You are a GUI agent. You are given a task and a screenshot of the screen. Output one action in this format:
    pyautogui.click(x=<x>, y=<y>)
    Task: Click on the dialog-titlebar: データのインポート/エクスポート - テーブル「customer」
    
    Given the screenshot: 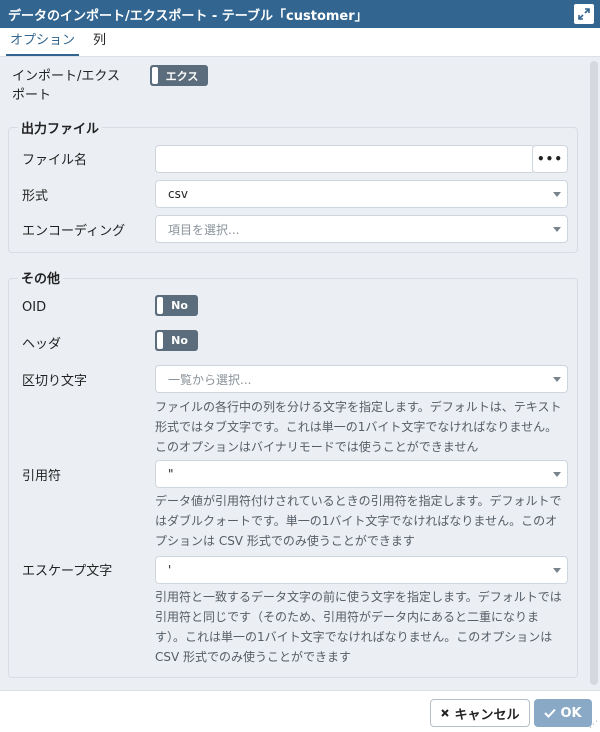 What is the action you would take?
    pyautogui.click(x=300, y=14)
    